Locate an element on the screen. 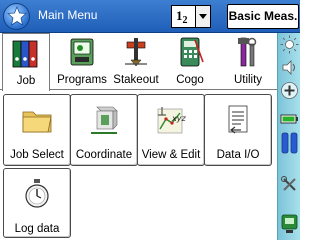 The height and width of the screenshot is (240, 320). svg-text: xyz is located at coordinates (178, 118).